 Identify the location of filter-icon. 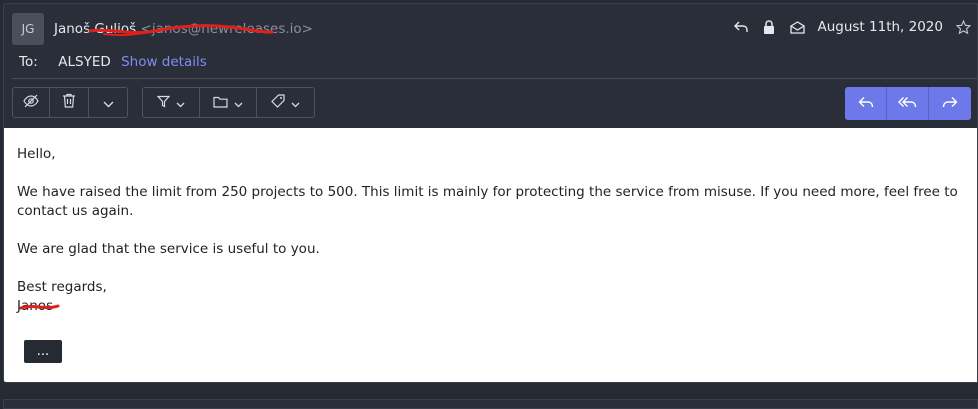
(163, 102).